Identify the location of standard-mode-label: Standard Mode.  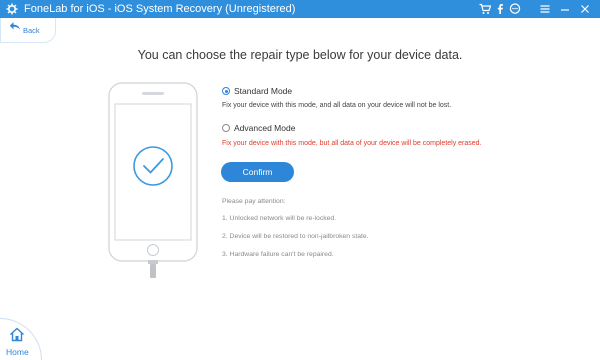
(263, 91).